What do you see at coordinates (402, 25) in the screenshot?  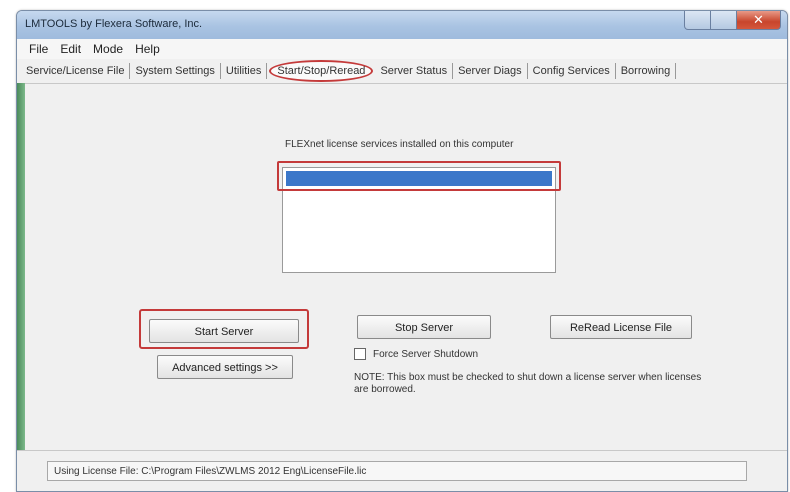 I see `title-bar: LMTOOLS by Flexera Software, Inc. ✕` at bounding box center [402, 25].